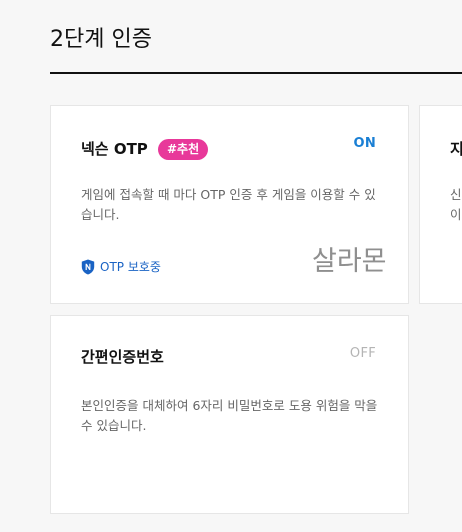  What do you see at coordinates (101, 39) in the screenshot?
I see `page-title: 2단계 인증` at bounding box center [101, 39].